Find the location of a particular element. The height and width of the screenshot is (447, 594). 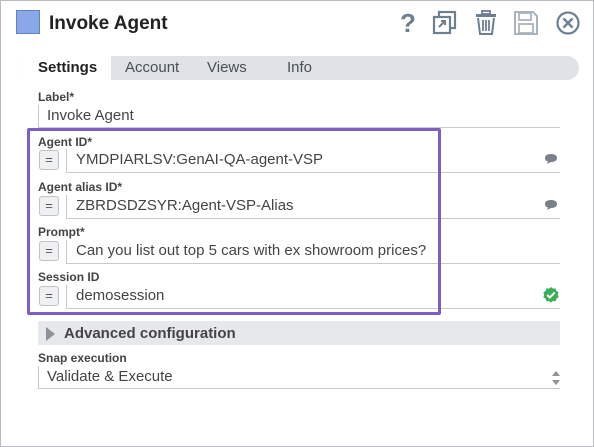

close-icon is located at coordinates (568, 23).